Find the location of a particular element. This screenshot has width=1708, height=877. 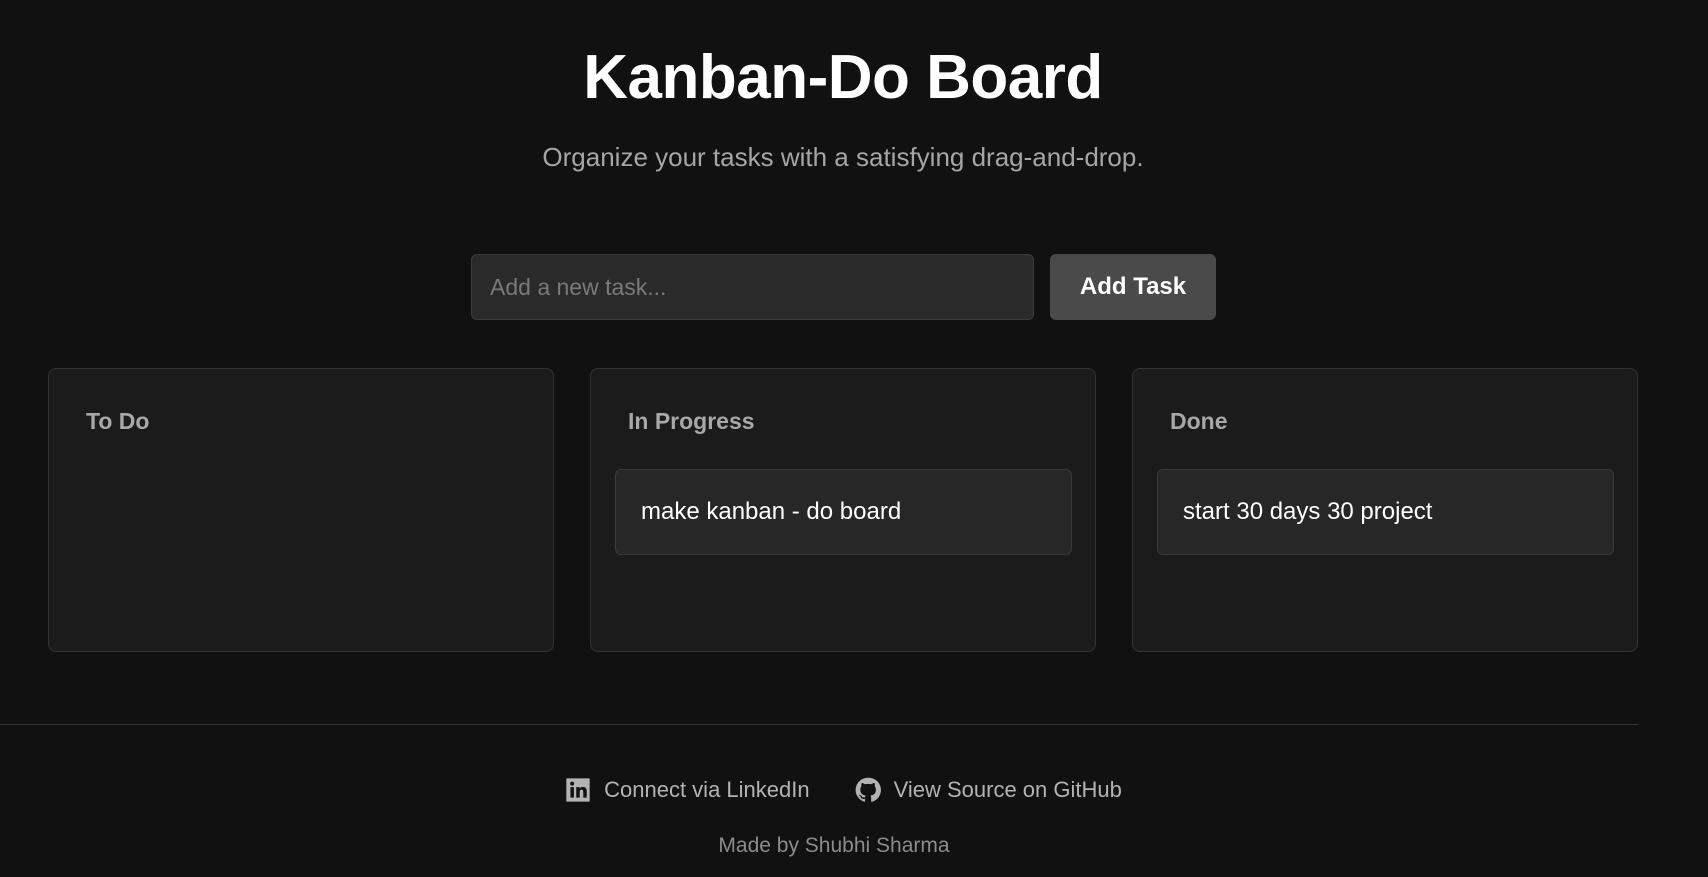

footer-credit: Made by Shubhi Sharma is located at coordinates (834, 845).